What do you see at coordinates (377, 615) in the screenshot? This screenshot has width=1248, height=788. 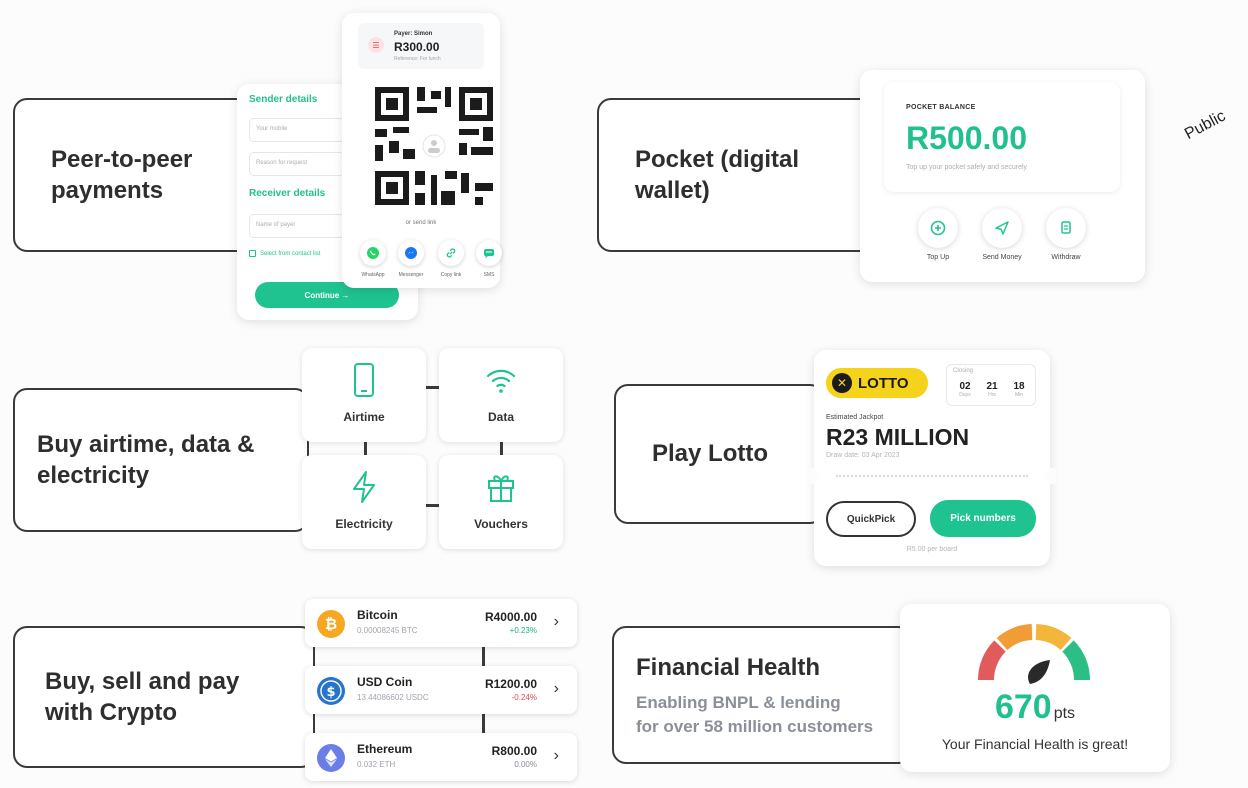 I see `coin-name: Bitcoin` at bounding box center [377, 615].